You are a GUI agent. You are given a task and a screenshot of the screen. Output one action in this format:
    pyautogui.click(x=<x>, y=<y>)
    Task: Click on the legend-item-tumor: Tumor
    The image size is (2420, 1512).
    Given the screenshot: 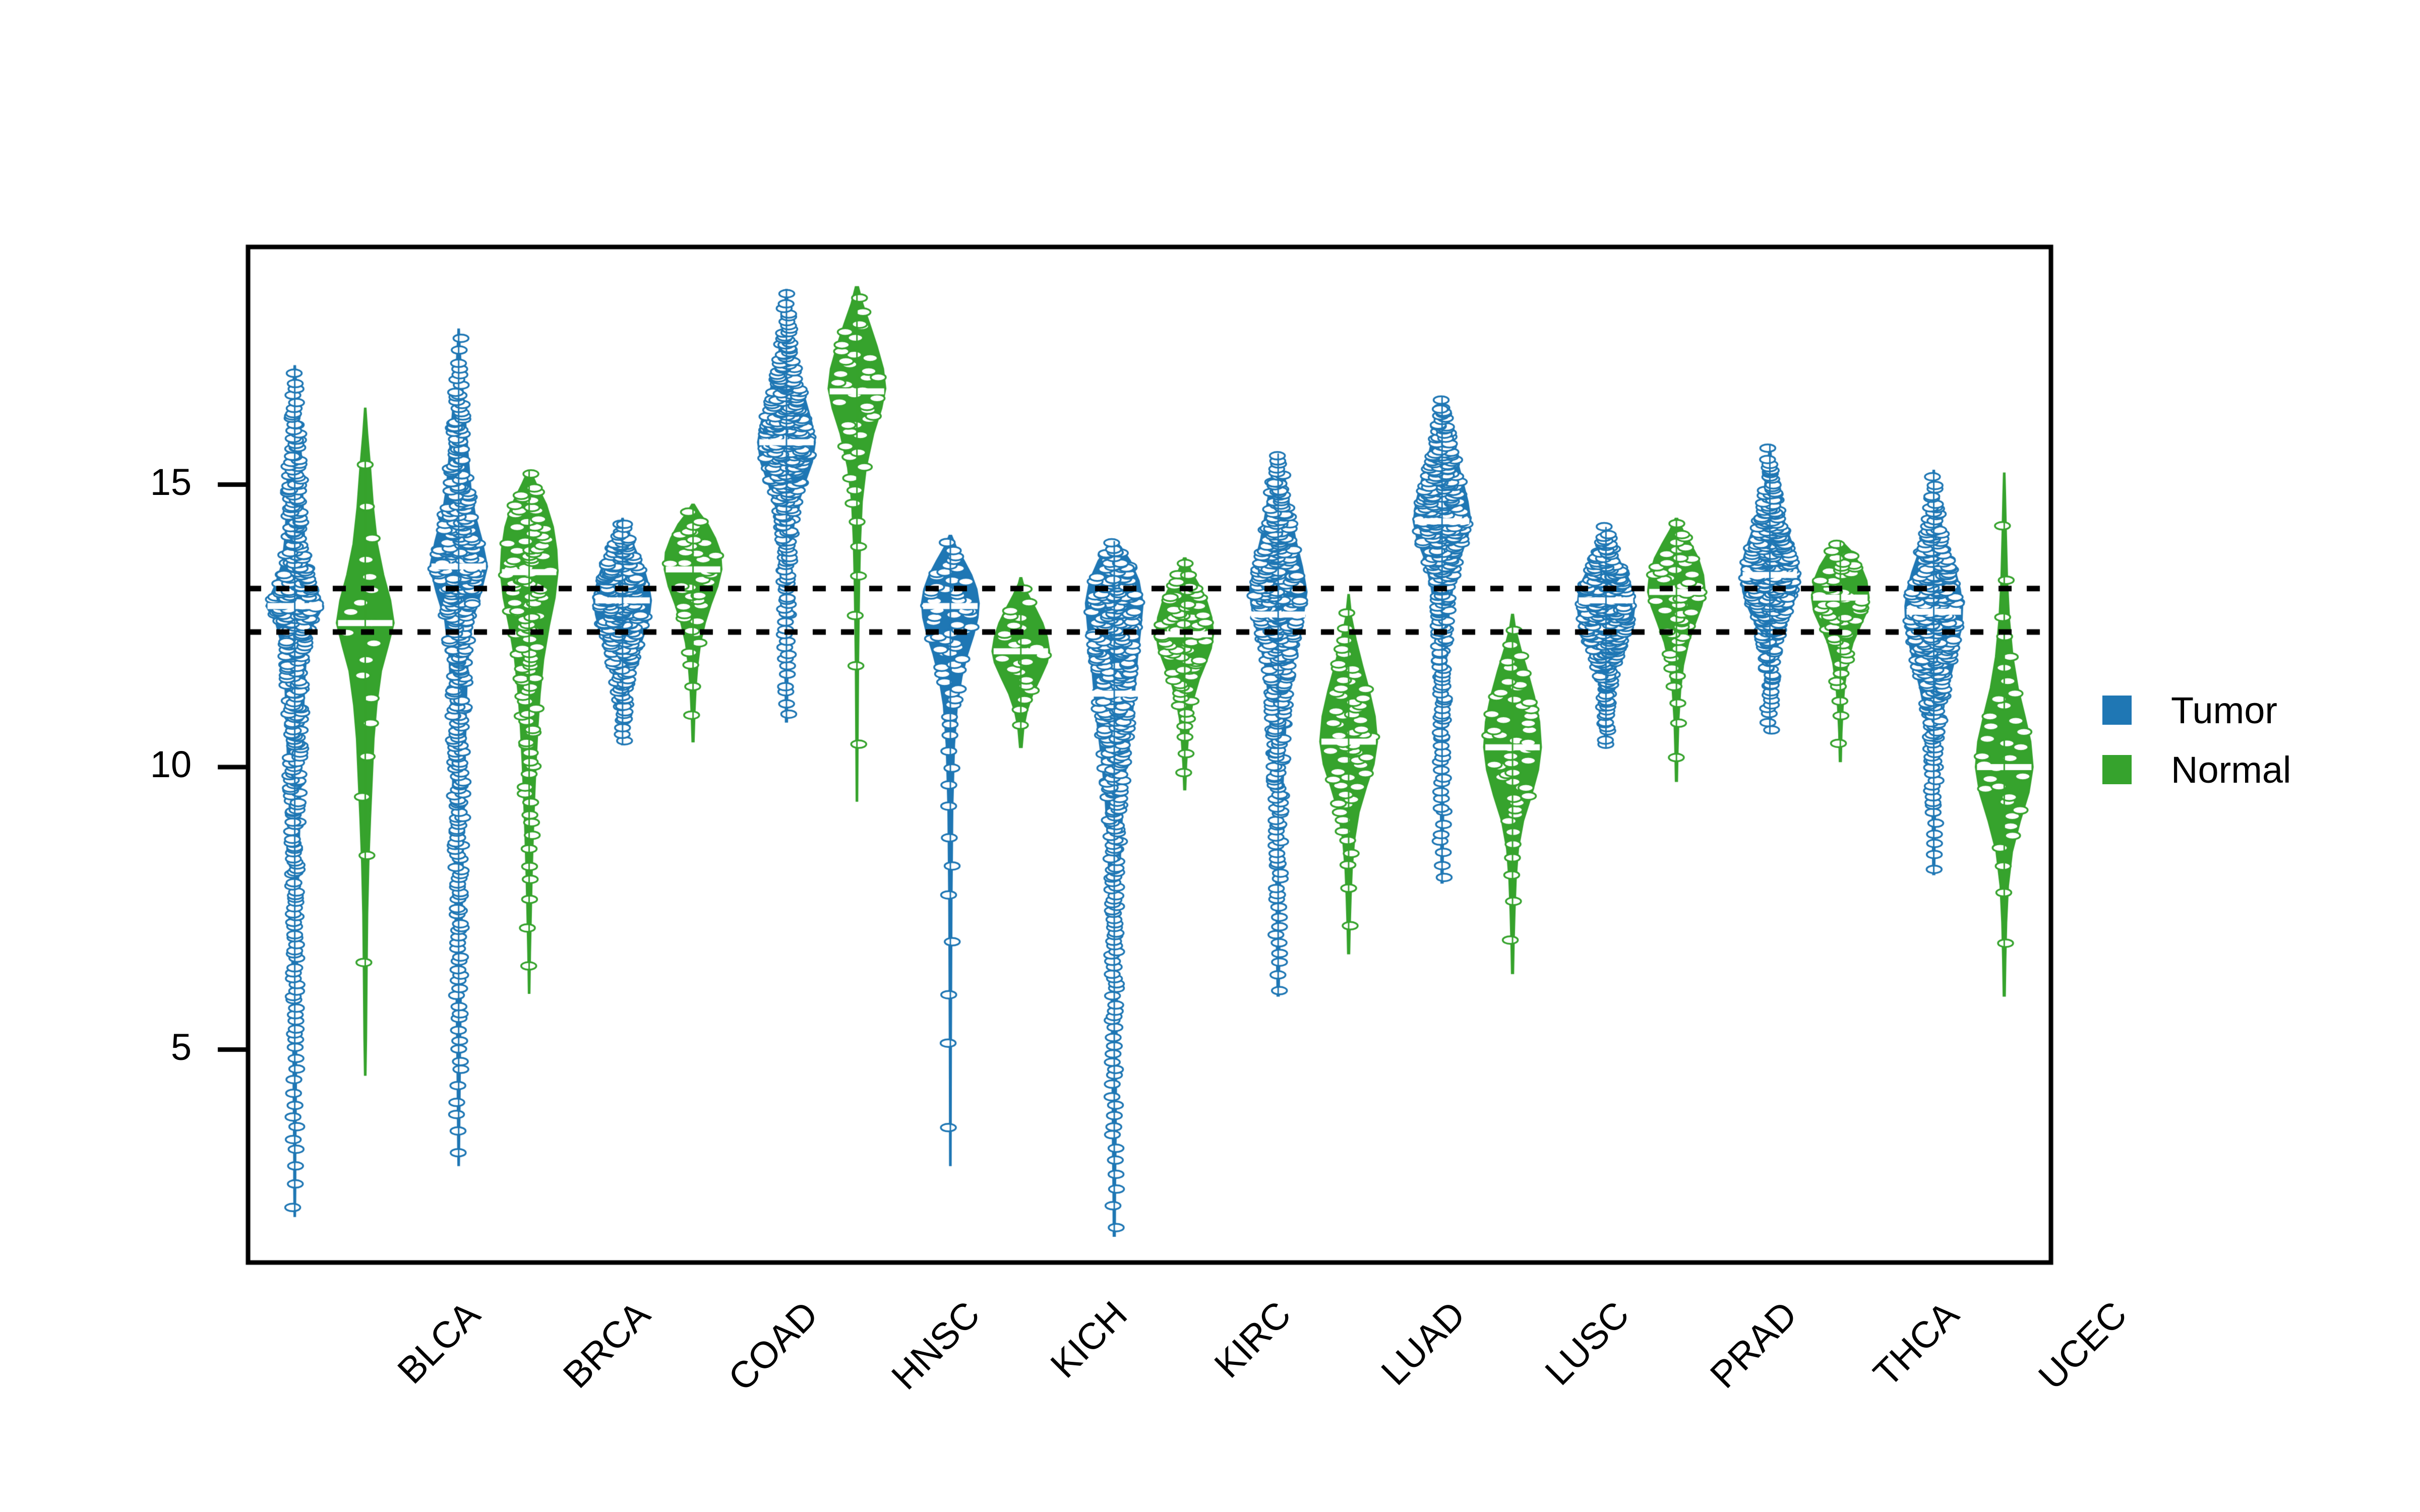 What is the action you would take?
    pyautogui.click(x=2243, y=710)
    